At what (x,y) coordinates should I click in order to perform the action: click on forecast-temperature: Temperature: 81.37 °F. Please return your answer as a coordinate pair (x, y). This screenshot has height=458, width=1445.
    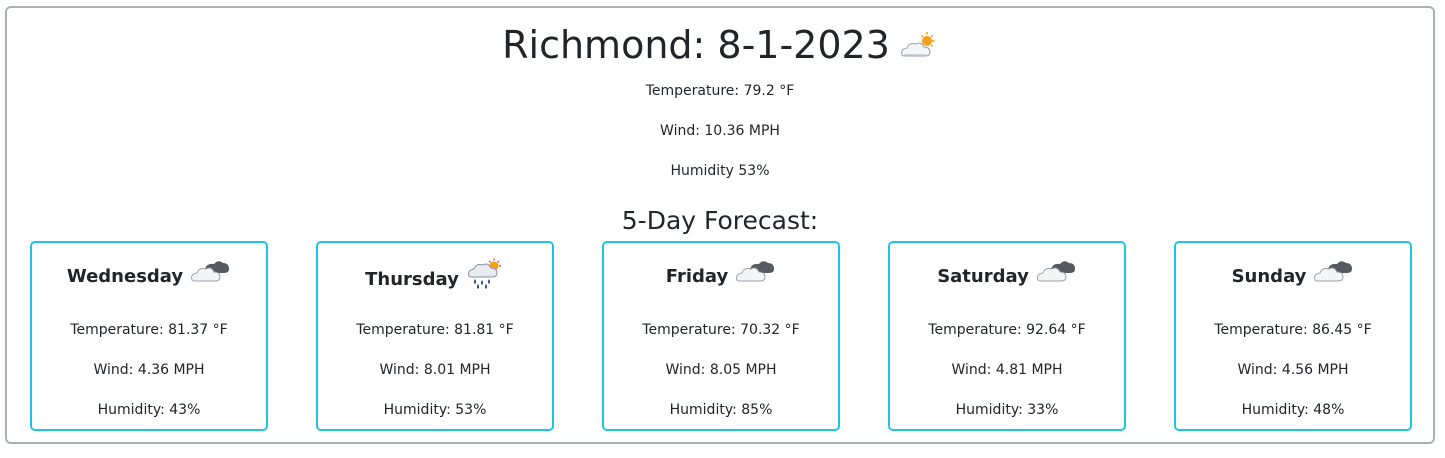
    Looking at the image, I should click on (149, 330).